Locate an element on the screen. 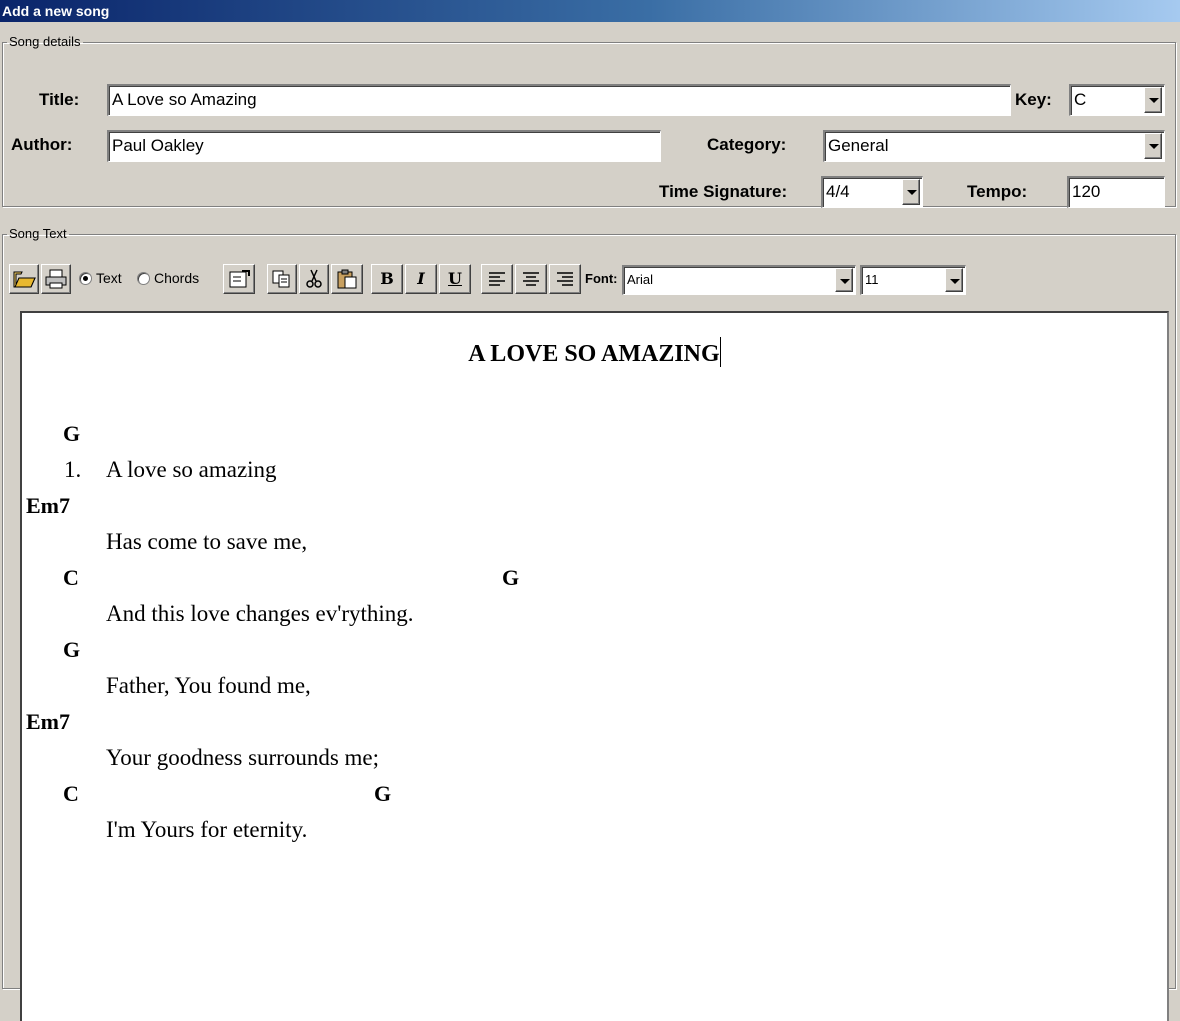 The height and width of the screenshot is (1021, 1180). lyric-line: Father, You found me, is located at coordinates (208, 685).